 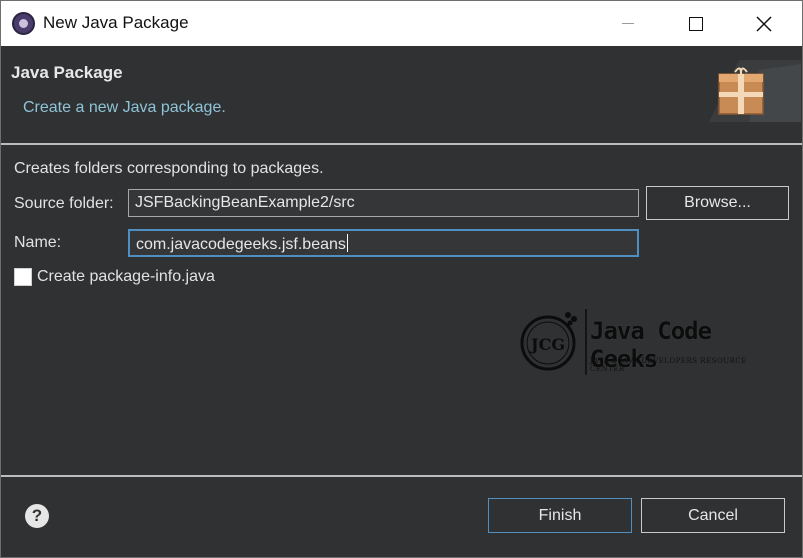 What do you see at coordinates (64, 203) in the screenshot?
I see `source-folder-label: Source folder:` at bounding box center [64, 203].